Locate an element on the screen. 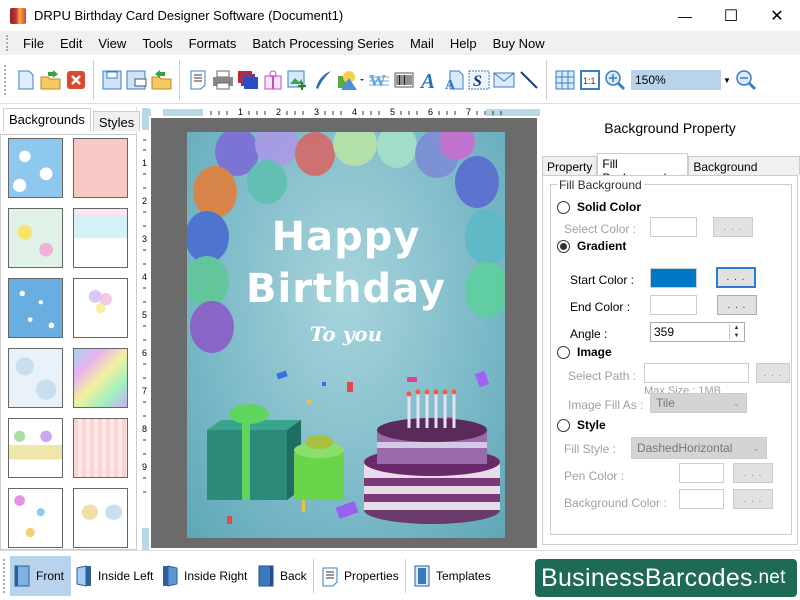 The width and height of the screenshot is (800, 600). card-text-happy: Happy is located at coordinates (346, 237).